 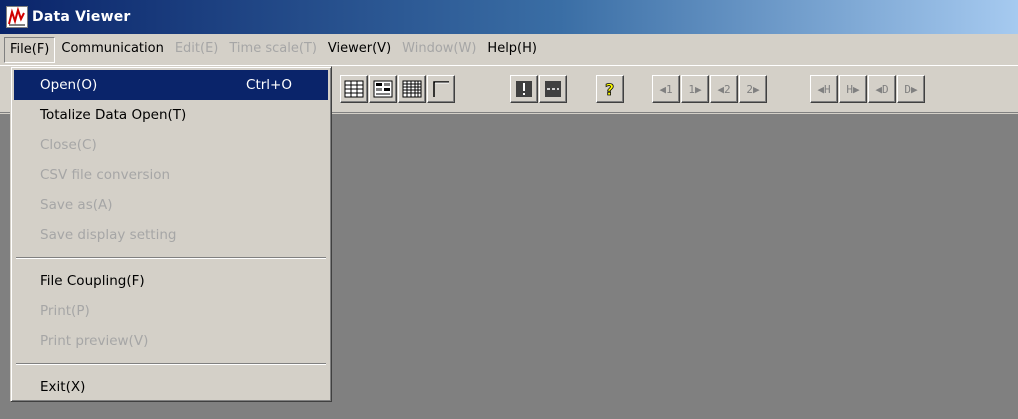 What do you see at coordinates (512, 50) in the screenshot?
I see `menu-help: Help(H)` at bounding box center [512, 50].